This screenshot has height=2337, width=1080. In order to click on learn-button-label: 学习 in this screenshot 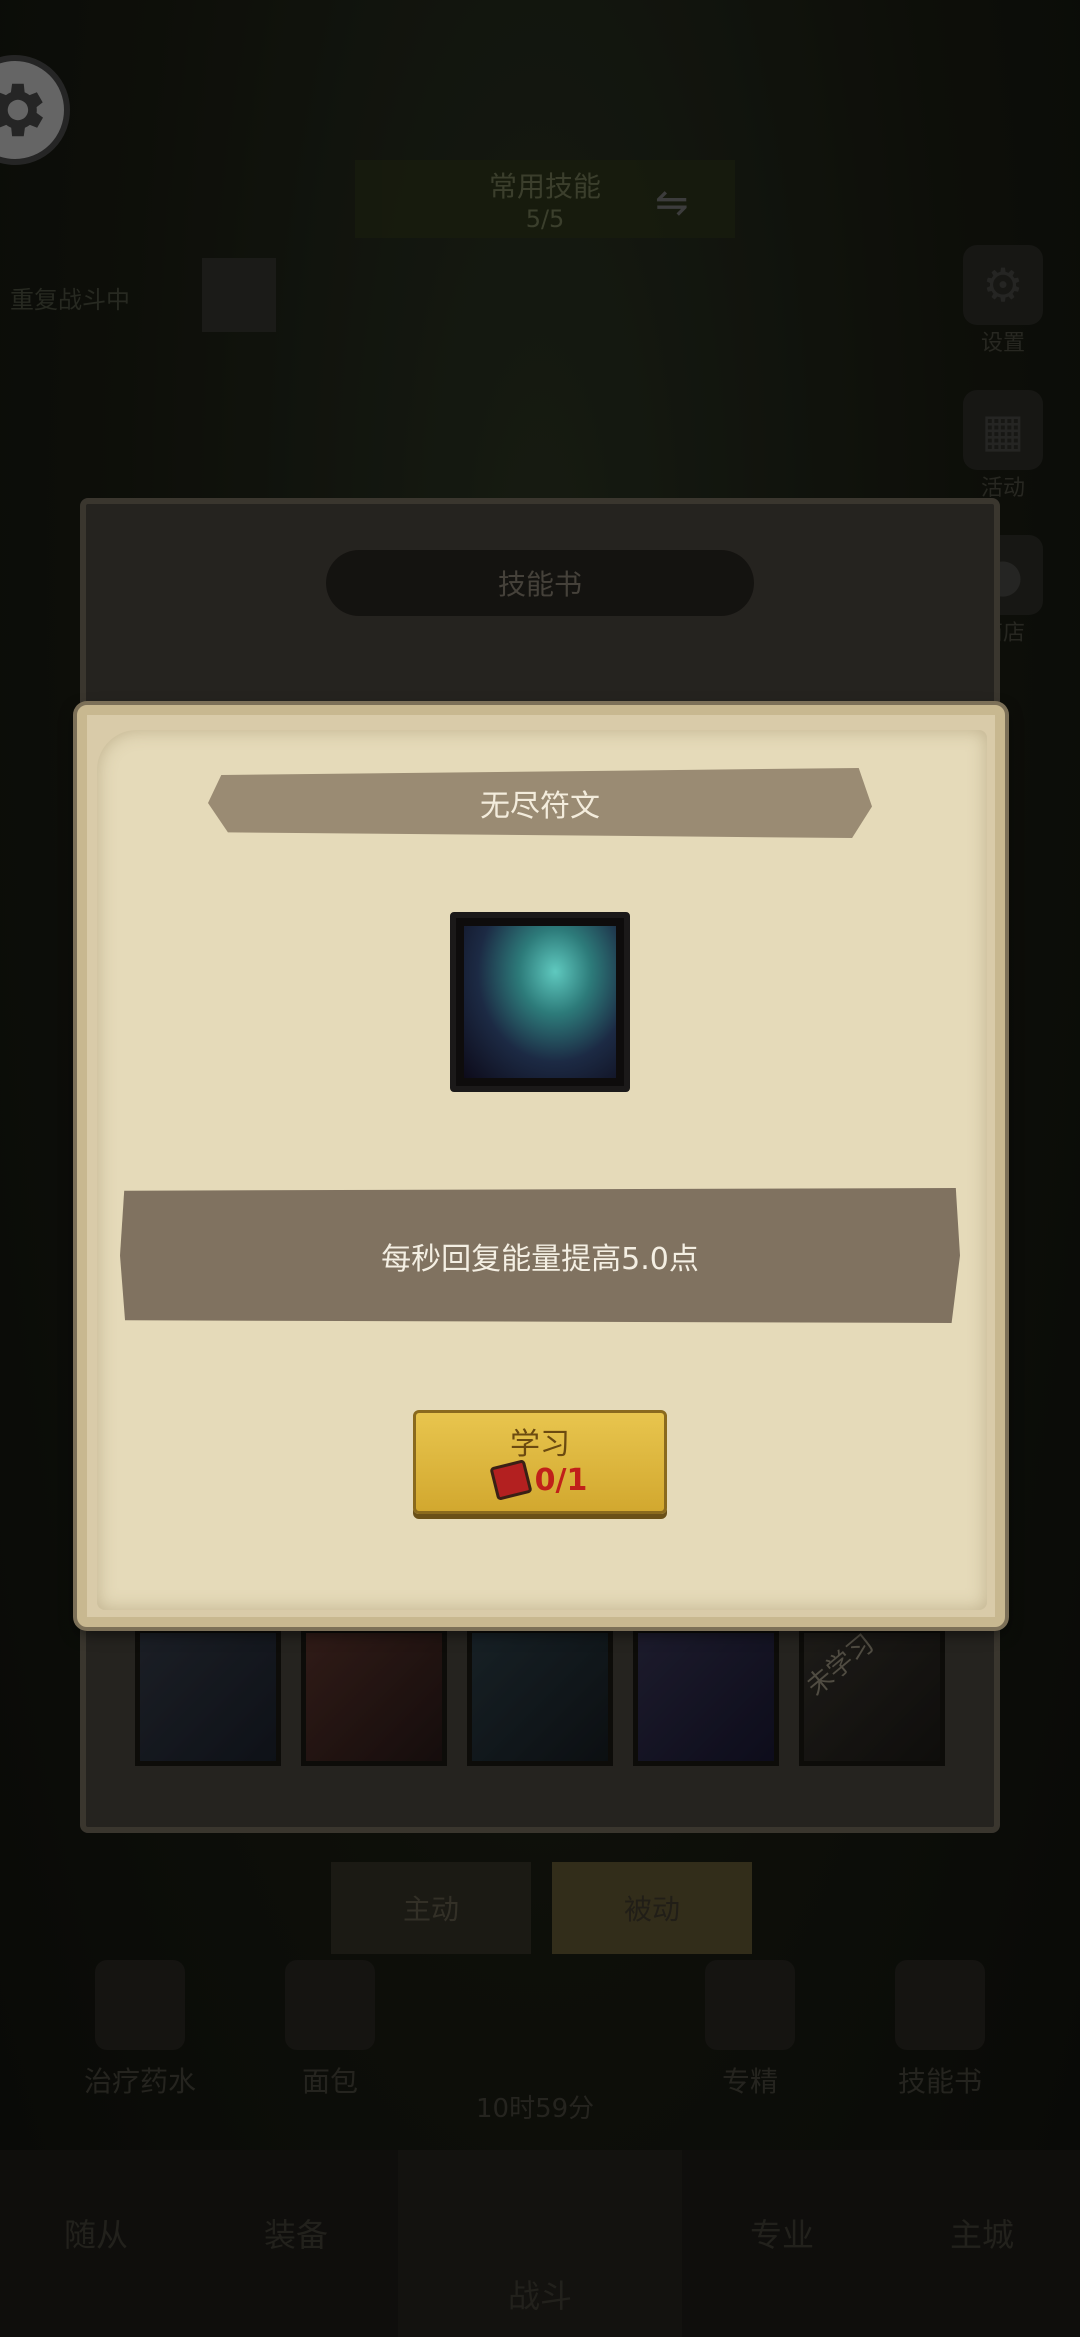, I will do `click(540, 1444)`.